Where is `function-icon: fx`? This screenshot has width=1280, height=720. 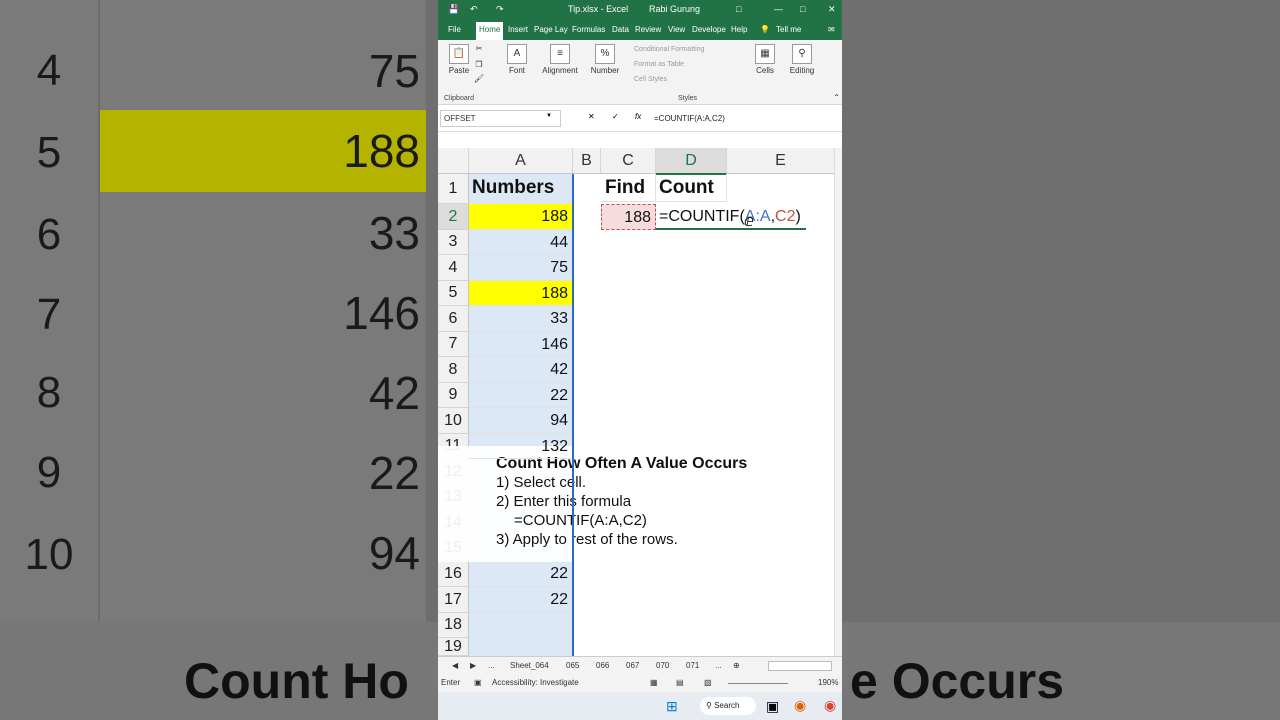
function-icon: fx is located at coordinates (638, 116).